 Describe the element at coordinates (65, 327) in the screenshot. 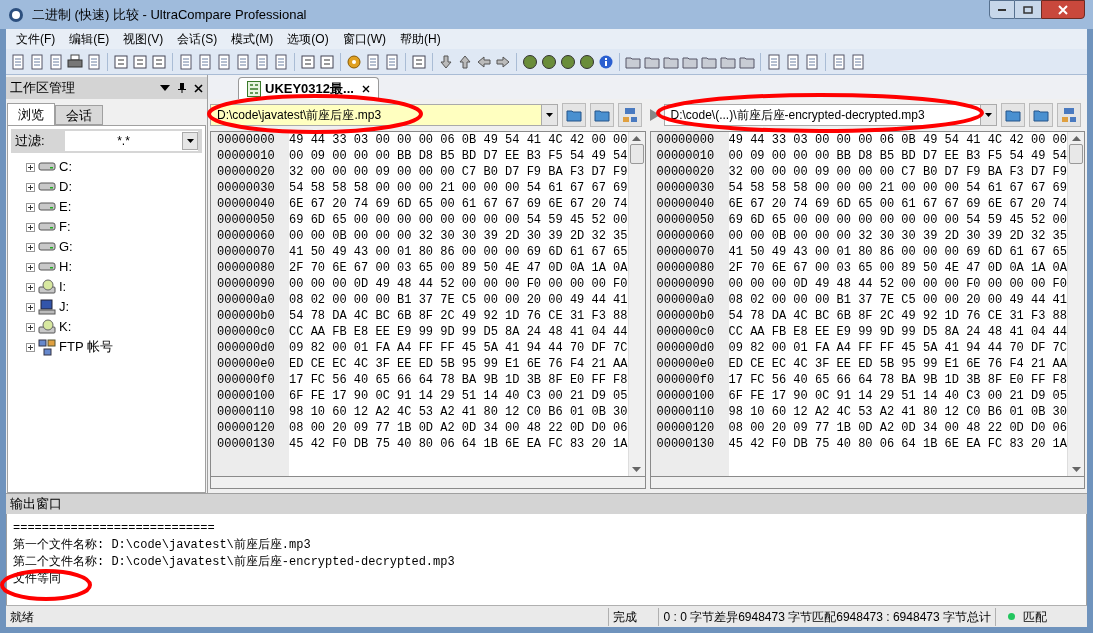

I see `tree-item: K:` at that location.